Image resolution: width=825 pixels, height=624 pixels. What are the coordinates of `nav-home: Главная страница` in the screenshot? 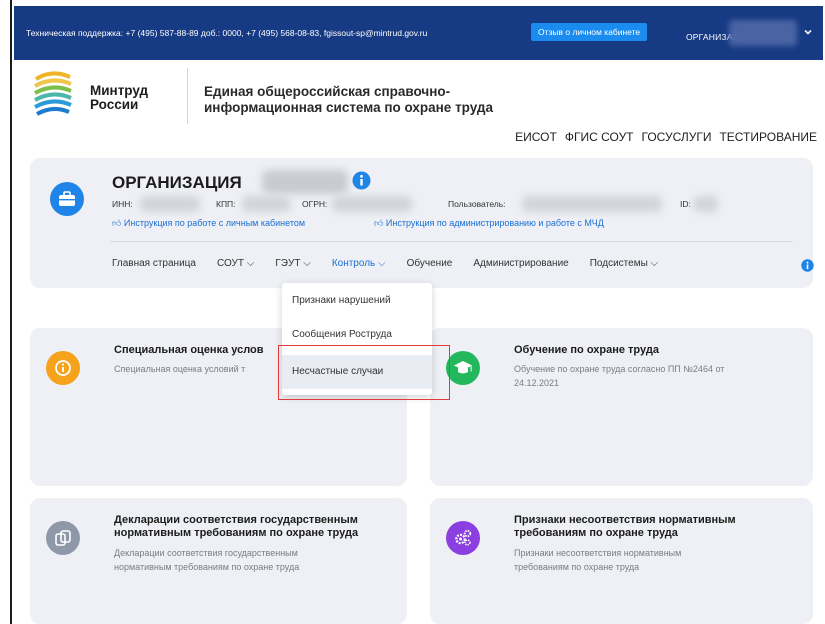 It's located at (154, 263).